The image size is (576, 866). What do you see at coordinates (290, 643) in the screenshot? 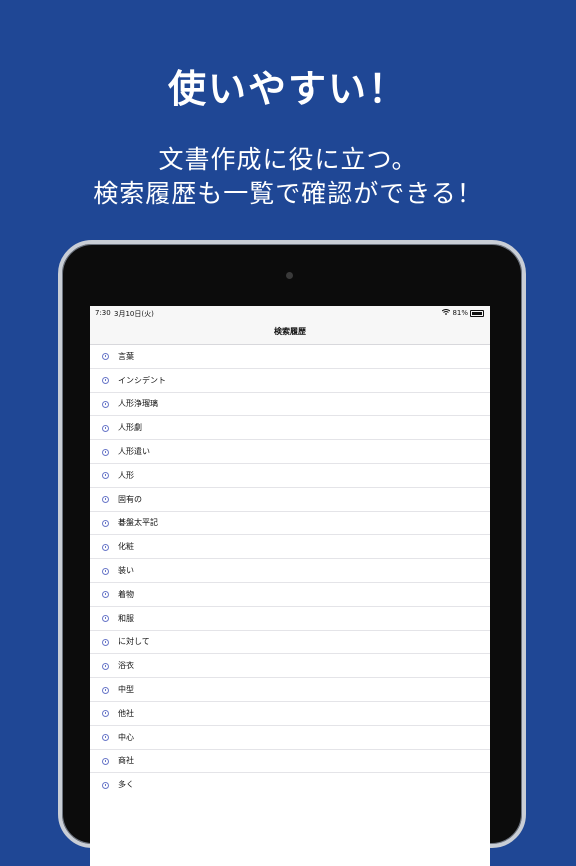
I see `history-item: に対して` at bounding box center [290, 643].